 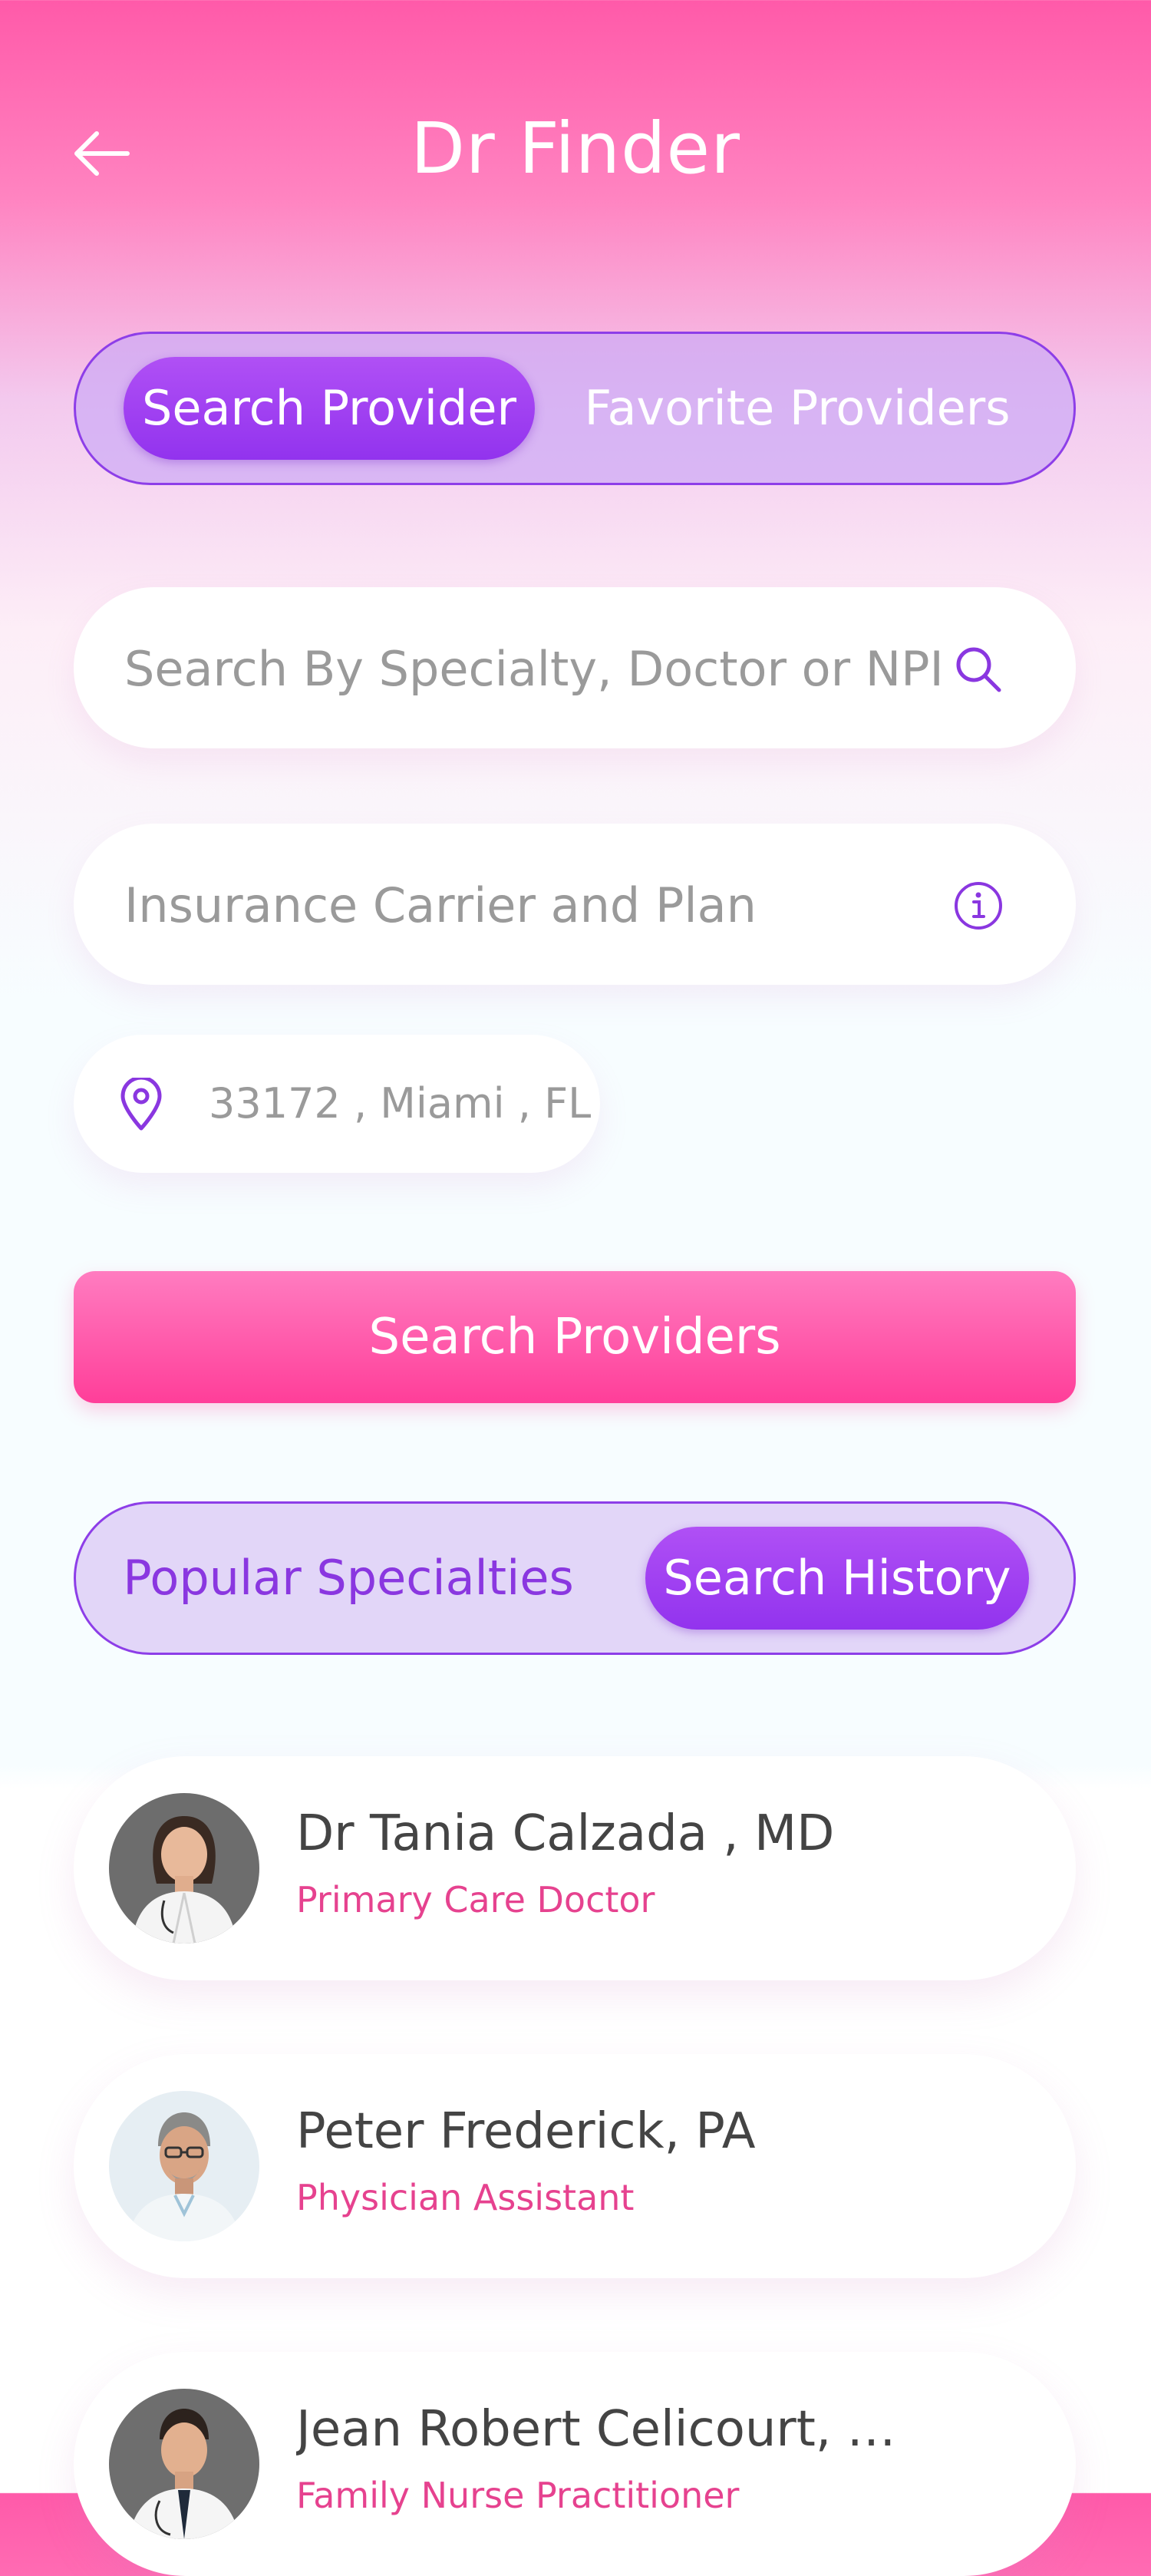 What do you see at coordinates (575, 148) in the screenshot?
I see `page-title: Dr Finder` at bounding box center [575, 148].